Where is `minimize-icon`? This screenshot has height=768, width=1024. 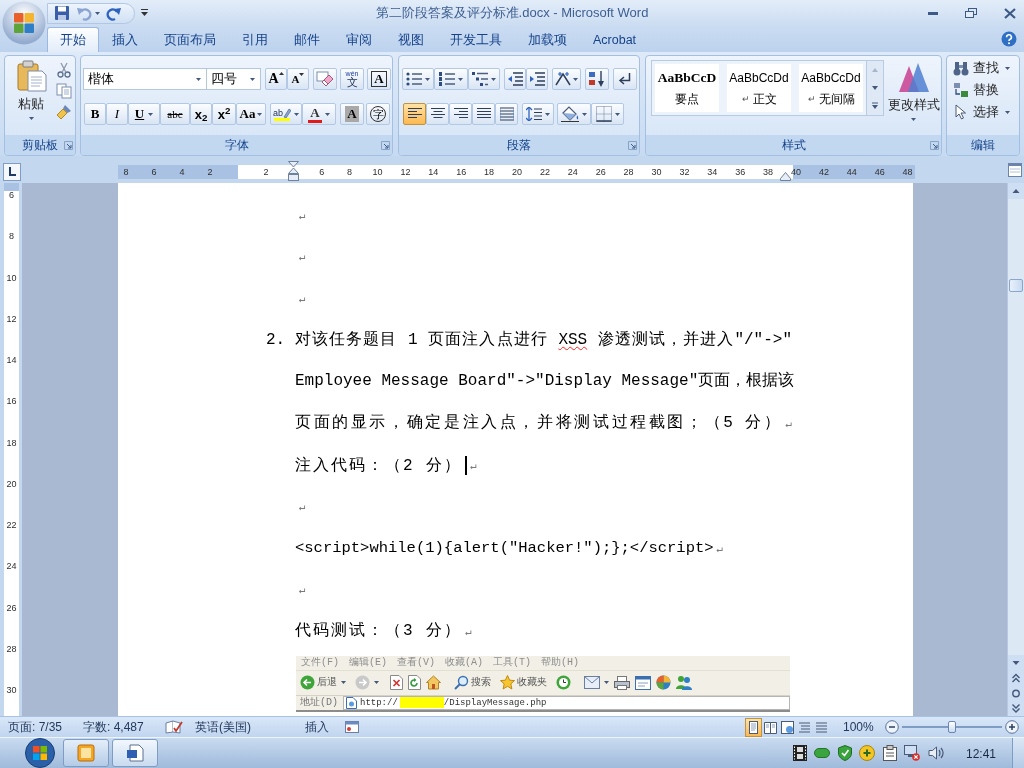
minimize-icon is located at coordinates (933, 13).